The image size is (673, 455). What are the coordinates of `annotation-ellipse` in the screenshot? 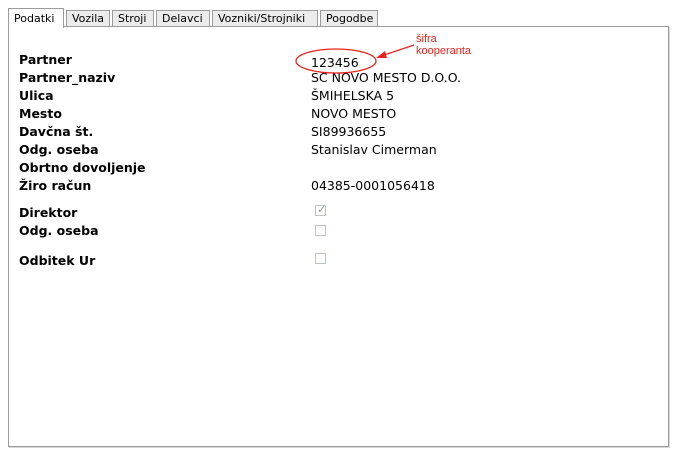 It's located at (336, 61).